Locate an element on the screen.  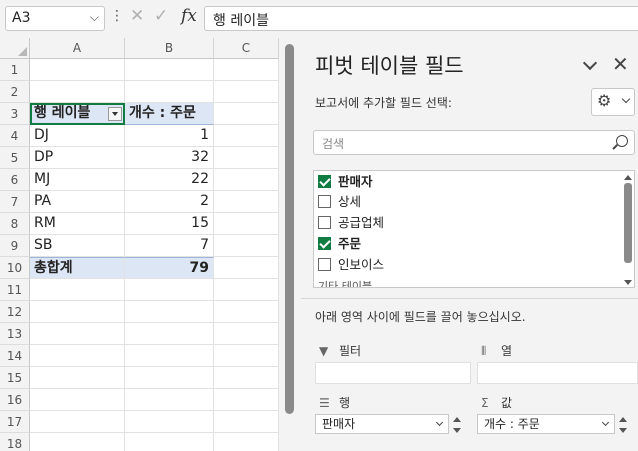
select-all-corner is located at coordinates (15, 48).